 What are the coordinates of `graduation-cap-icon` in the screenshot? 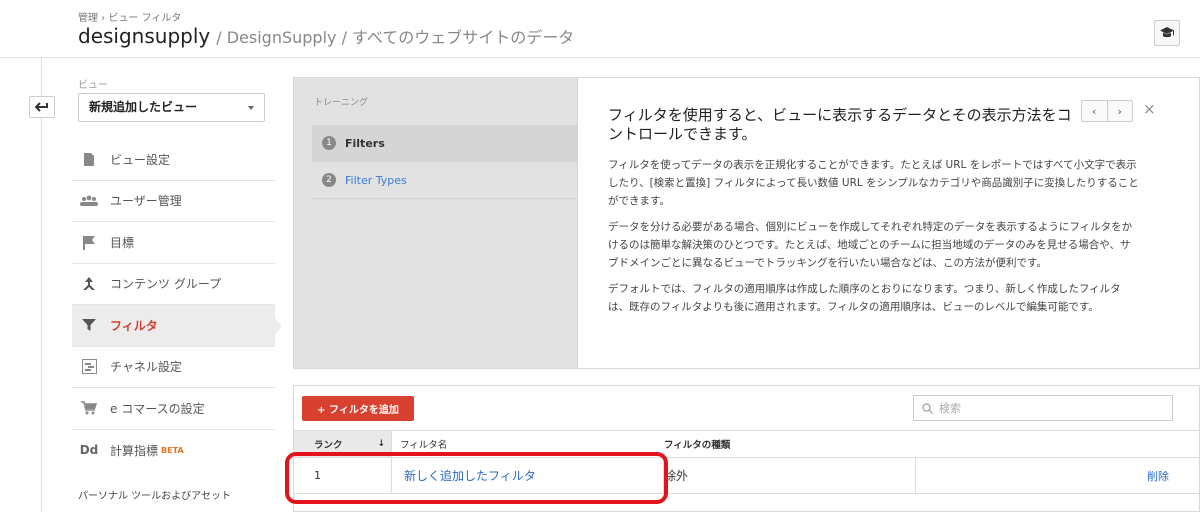 It's located at (1167, 32).